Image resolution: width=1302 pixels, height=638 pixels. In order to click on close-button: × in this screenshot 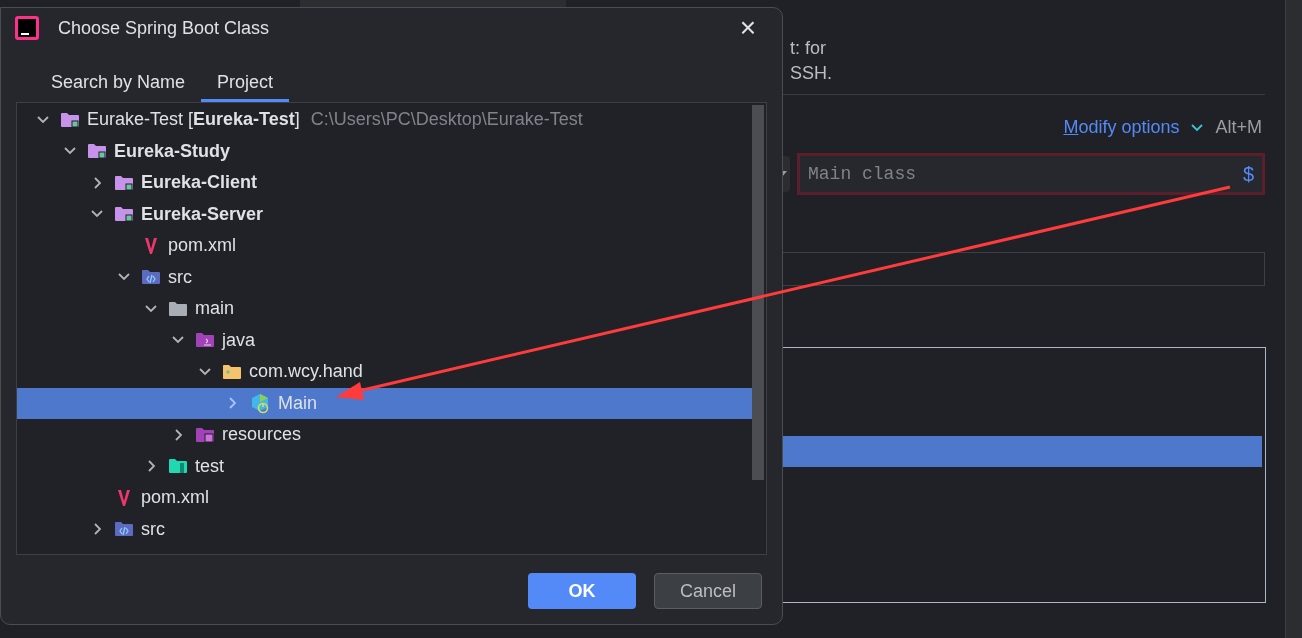, I will do `click(747, 28)`.